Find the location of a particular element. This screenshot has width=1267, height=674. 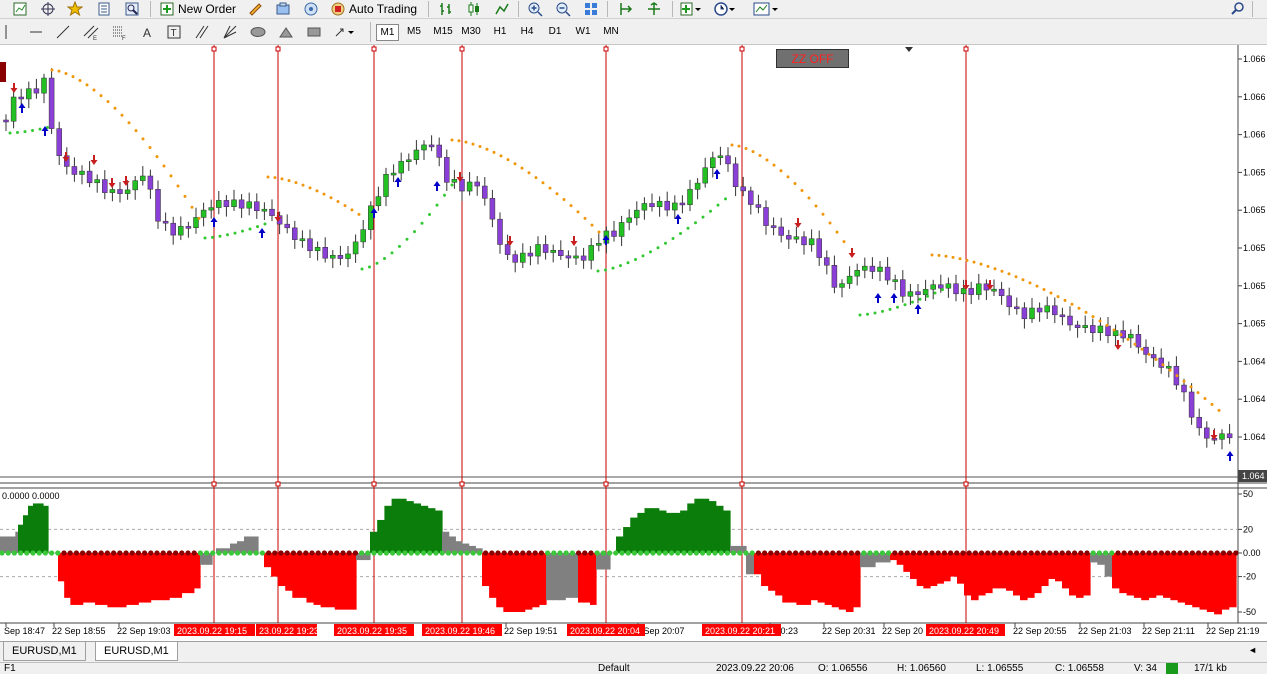

indicator-scale-label: 0.00 is located at coordinates (1252, 553).